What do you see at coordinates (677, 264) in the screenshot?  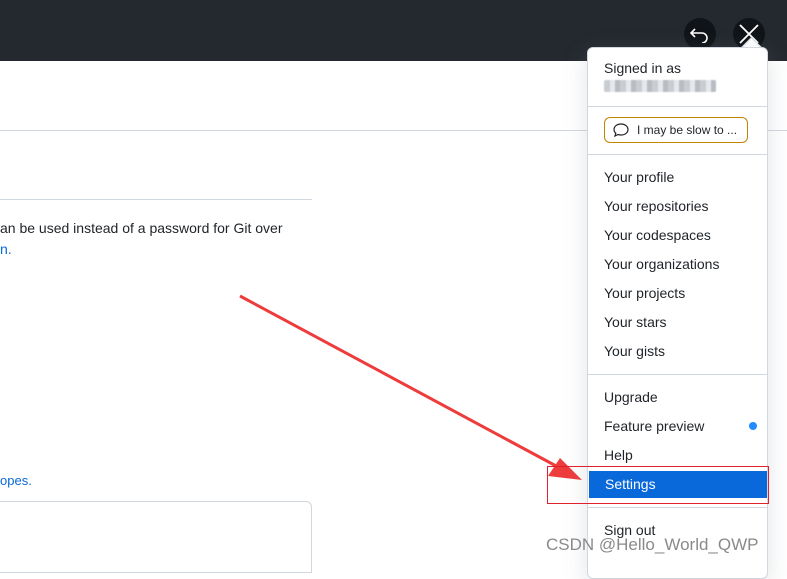 I see `menu-your-organizations: Your organizations` at bounding box center [677, 264].